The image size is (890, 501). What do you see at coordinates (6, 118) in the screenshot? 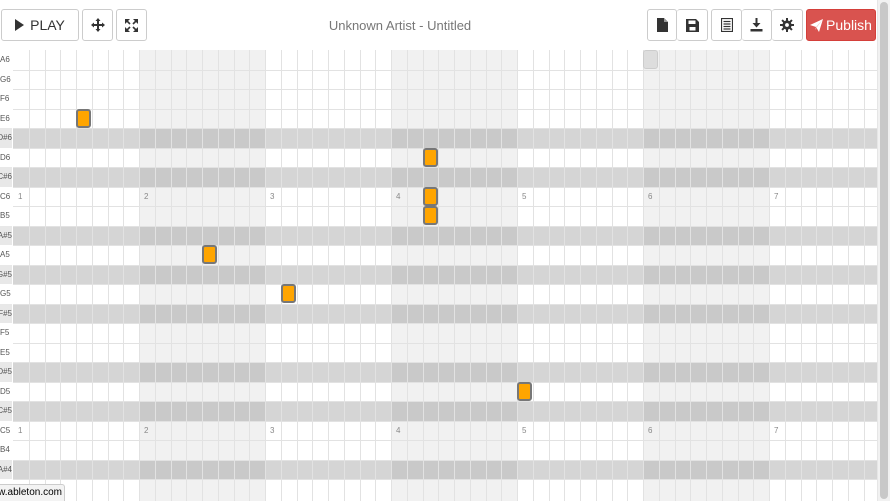
I see `piano-key: E6` at bounding box center [6, 118].